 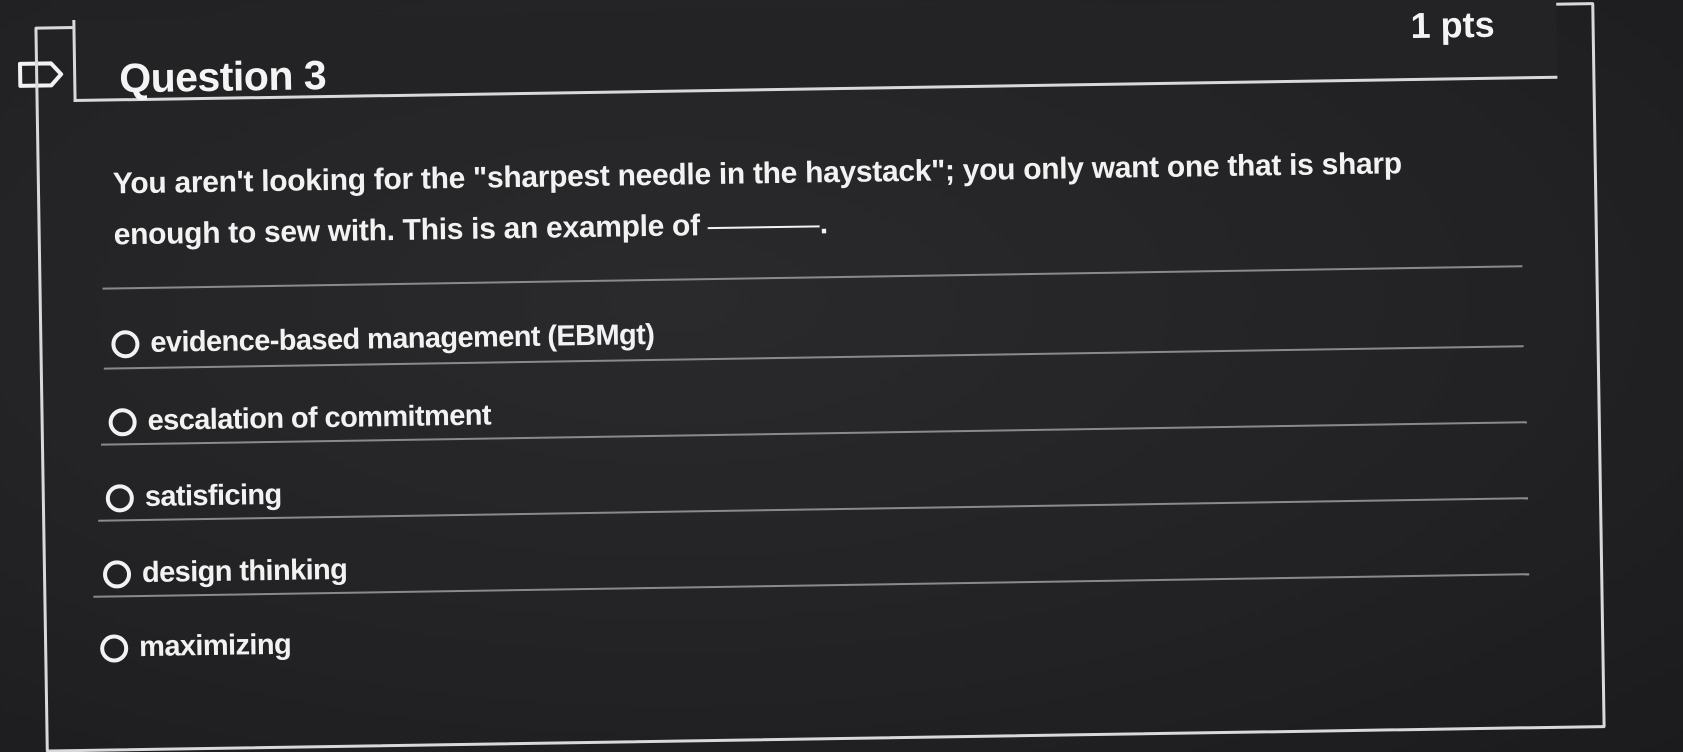 I want to click on answer-option: design thinking, so click(x=225, y=572).